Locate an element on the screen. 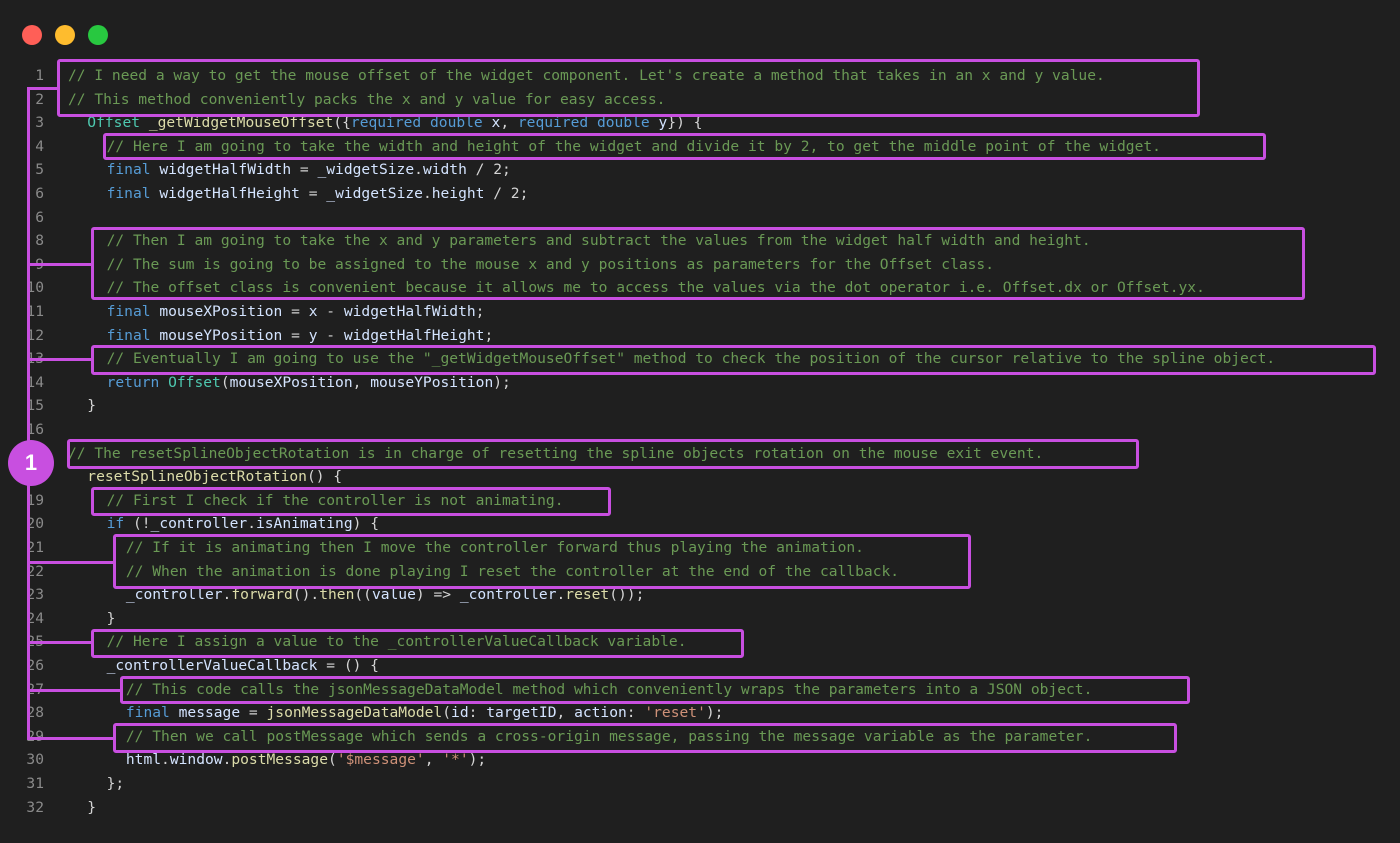 The height and width of the screenshot is (843, 1400). line-number: 26 is located at coordinates (35, 665).